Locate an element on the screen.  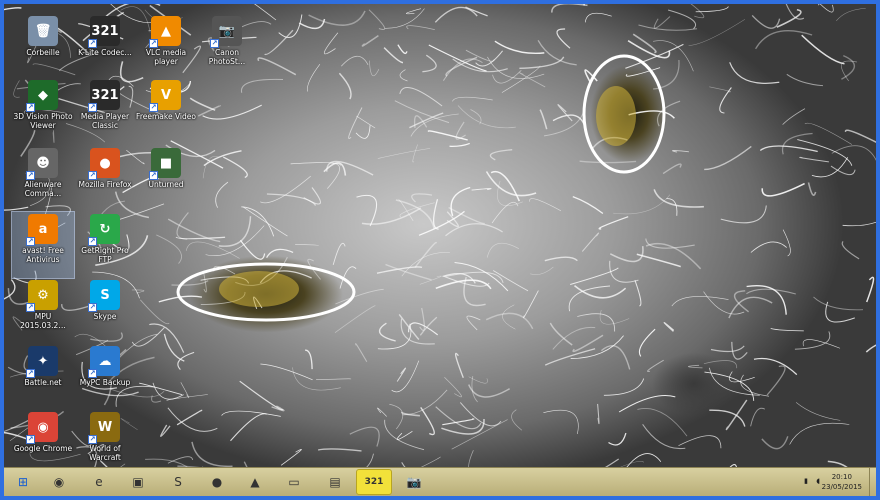
taskbar-camera-app: 📷 is located at coordinates (414, 482).